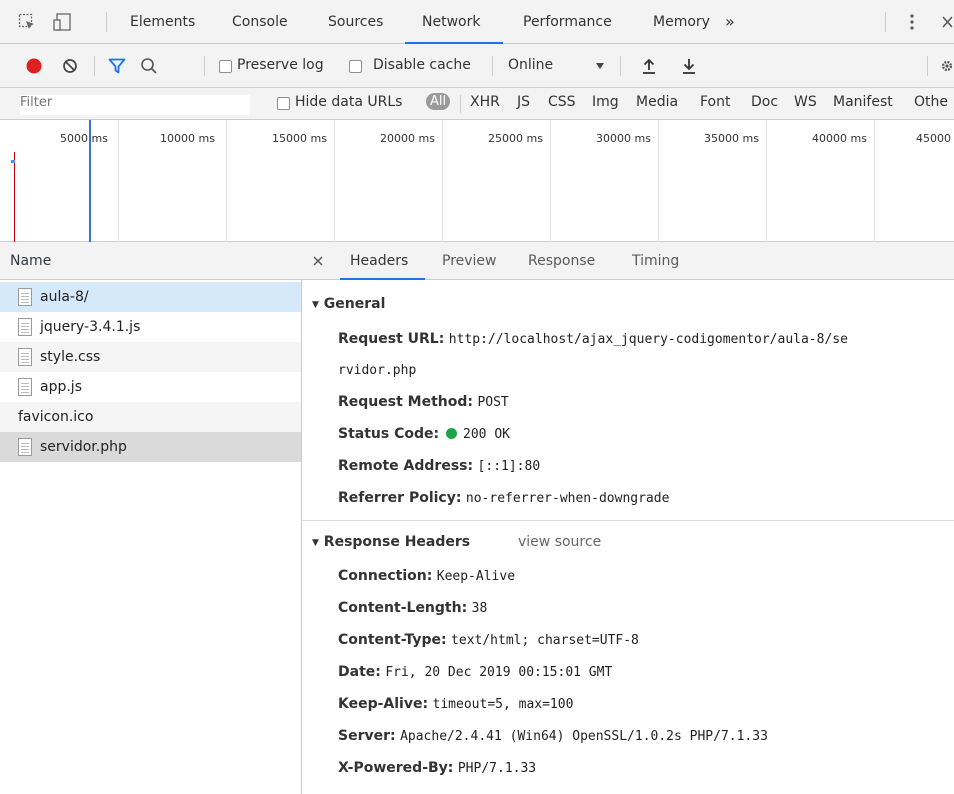 The height and width of the screenshot is (794, 954). What do you see at coordinates (559, 542) in the screenshot?
I see `view-source-link: view source` at bounding box center [559, 542].